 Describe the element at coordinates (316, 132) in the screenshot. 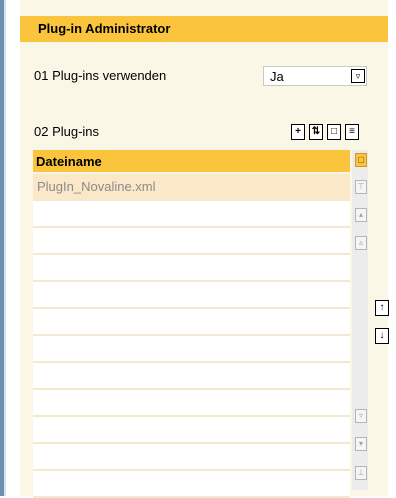

I see `copy-icon: ⇅` at that location.